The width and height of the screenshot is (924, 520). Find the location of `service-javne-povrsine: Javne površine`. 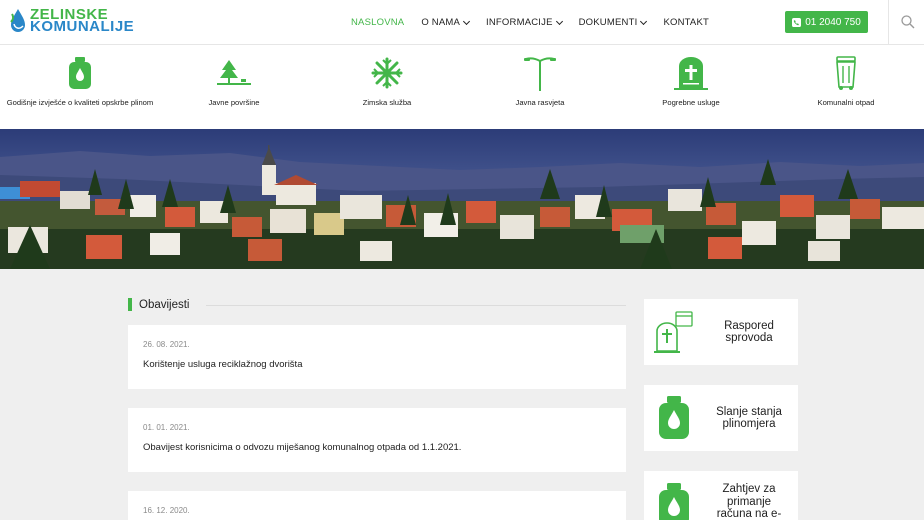

service-javne-povrsine: Javne površine is located at coordinates (234, 81).